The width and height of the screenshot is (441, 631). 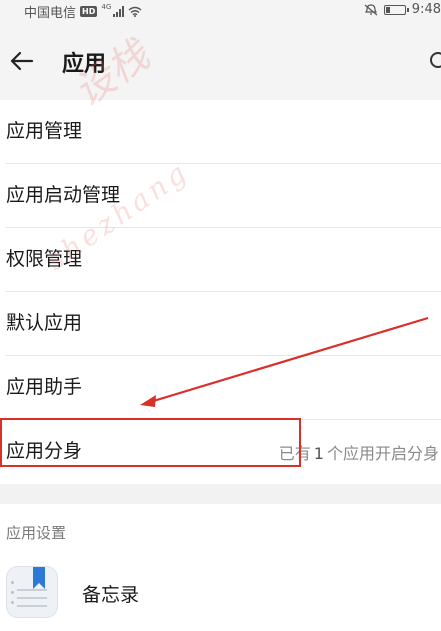 What do you see at coordinates (396, 9) in the screenshot?
I see `battery-icon` at bounding box center [396, 9].